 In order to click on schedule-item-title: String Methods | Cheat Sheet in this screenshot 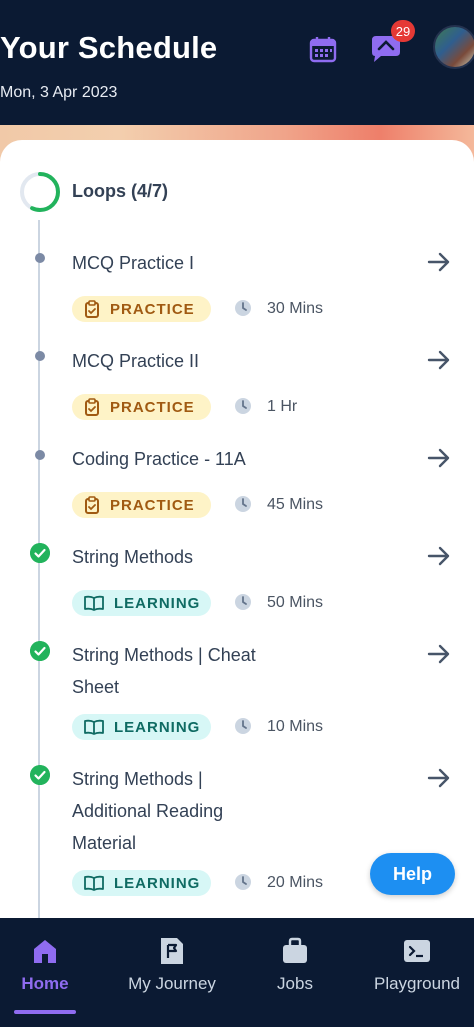, I will do `click(187, 671)`.